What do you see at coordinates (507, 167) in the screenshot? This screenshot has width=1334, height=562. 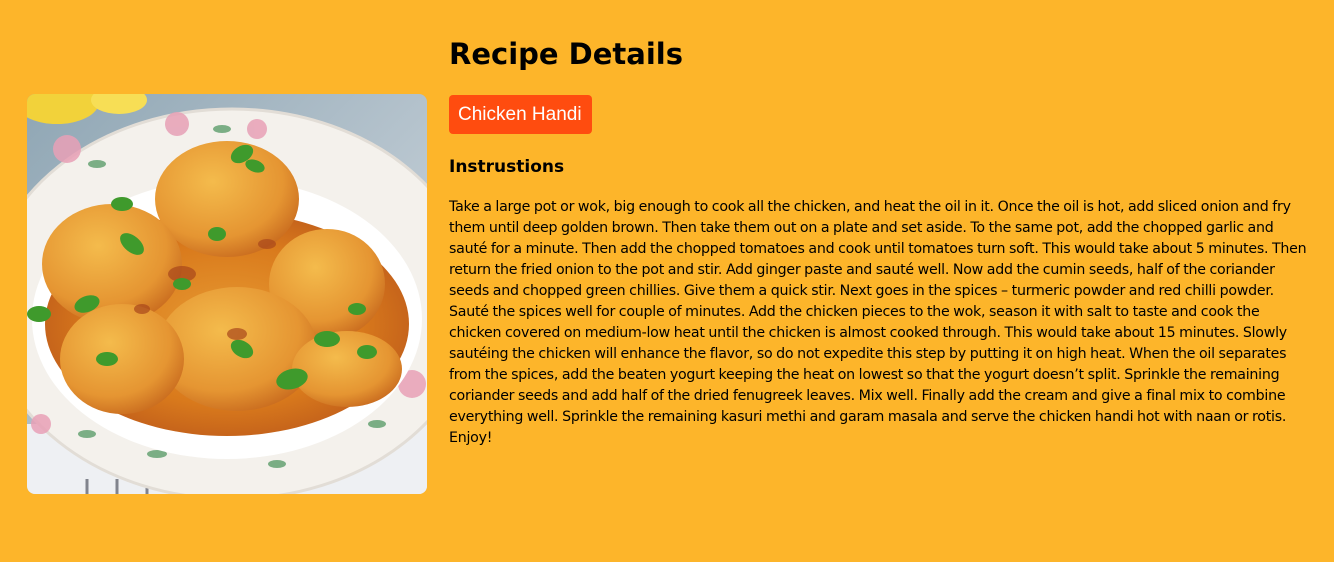 I see `instructions-heading: Instrustions` at bounding box center [507, 167].